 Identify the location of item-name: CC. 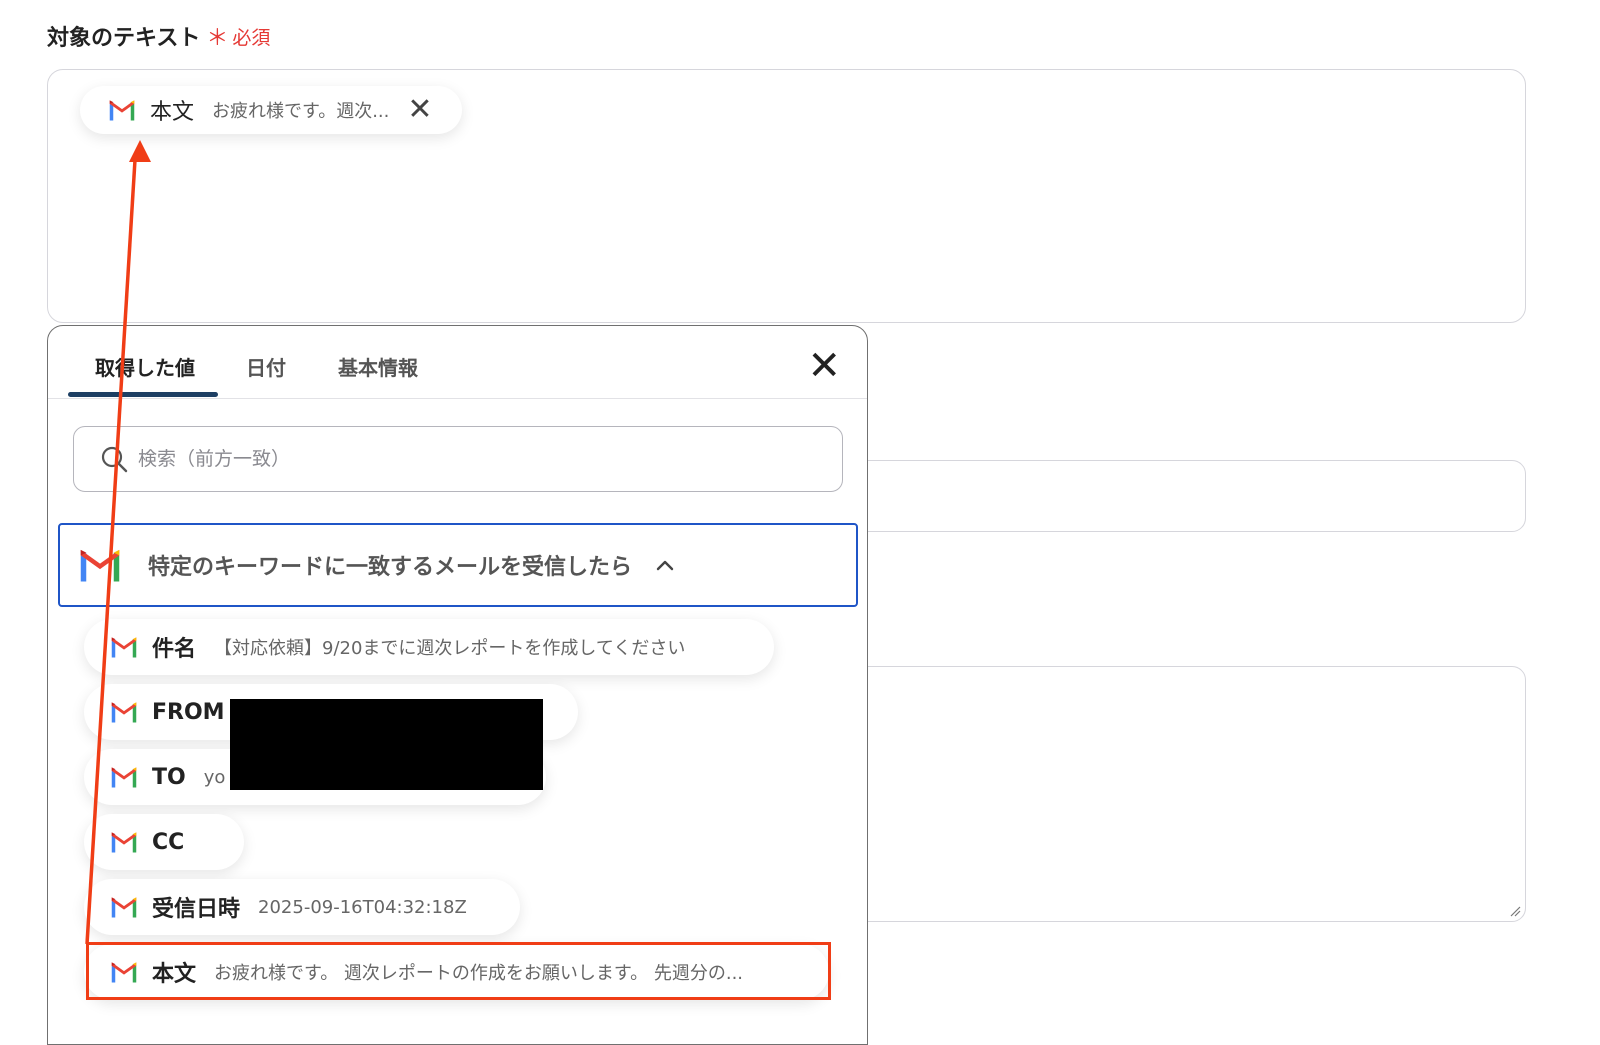
(168, 842).